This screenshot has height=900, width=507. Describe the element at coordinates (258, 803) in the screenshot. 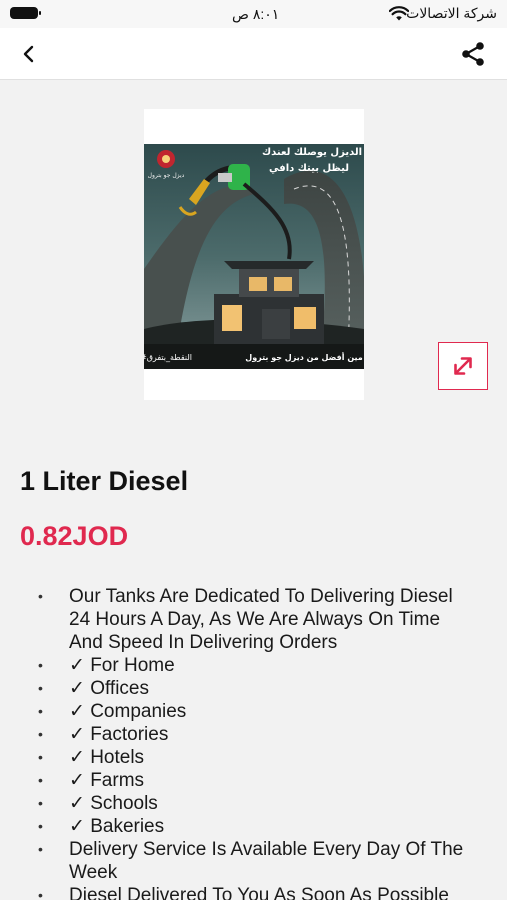

I see `list-item: ✓ Schools` at that location.